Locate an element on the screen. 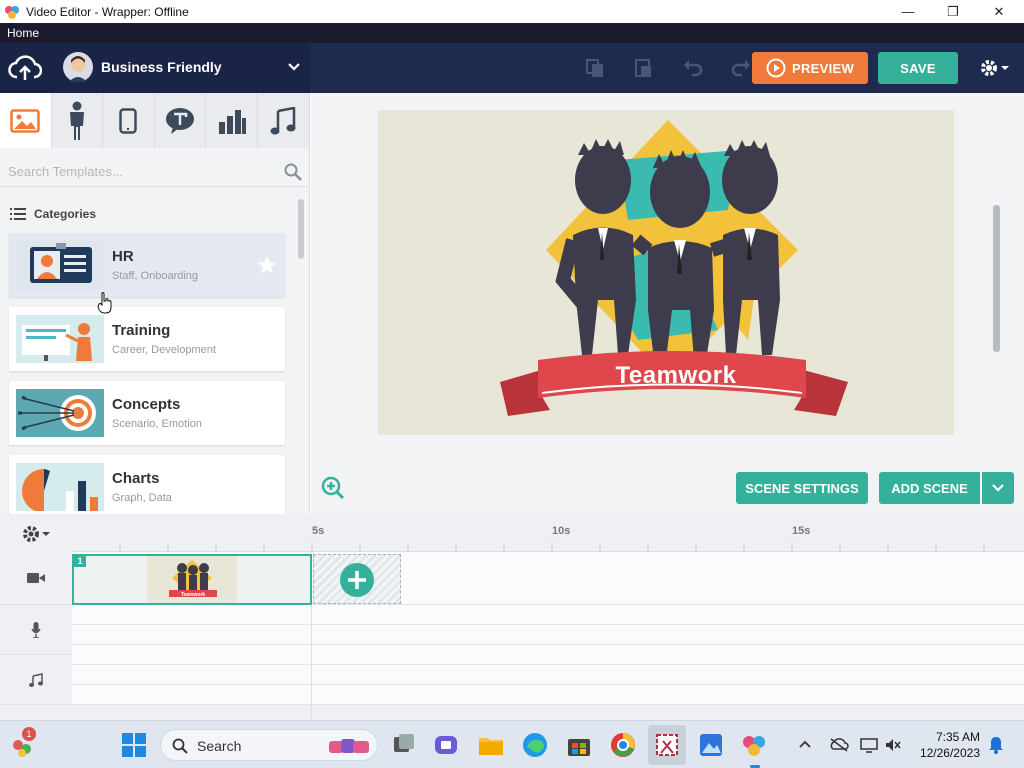  video-camera-icon is located at coordinates (36, 578).